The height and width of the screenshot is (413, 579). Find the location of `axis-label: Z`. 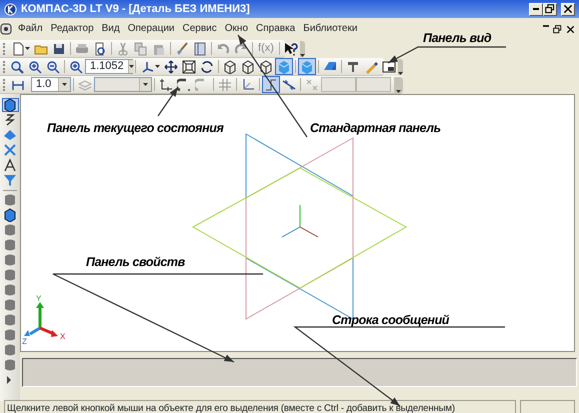

axis-label: Z is located at coordinates (24, 341).